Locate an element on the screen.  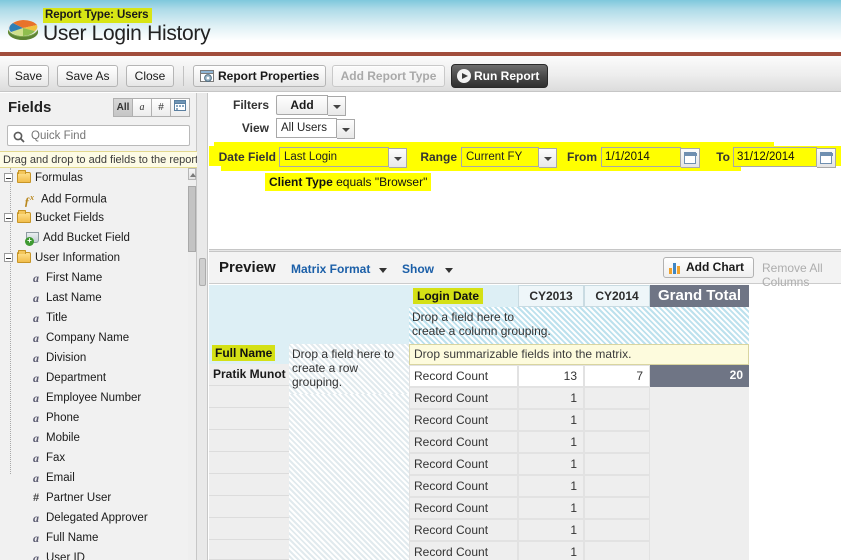
date-field-select-value: Last Login is located at coordinates (334, 157).